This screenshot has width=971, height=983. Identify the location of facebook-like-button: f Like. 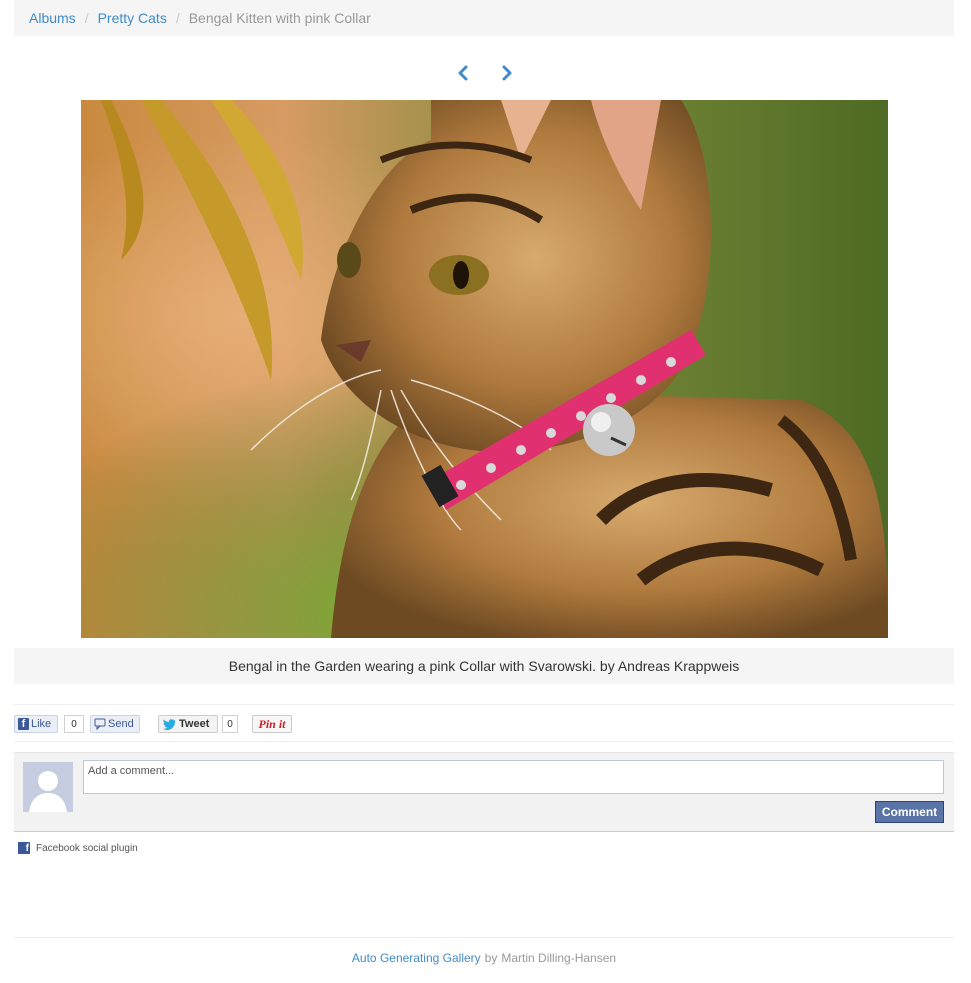
(36, 724).